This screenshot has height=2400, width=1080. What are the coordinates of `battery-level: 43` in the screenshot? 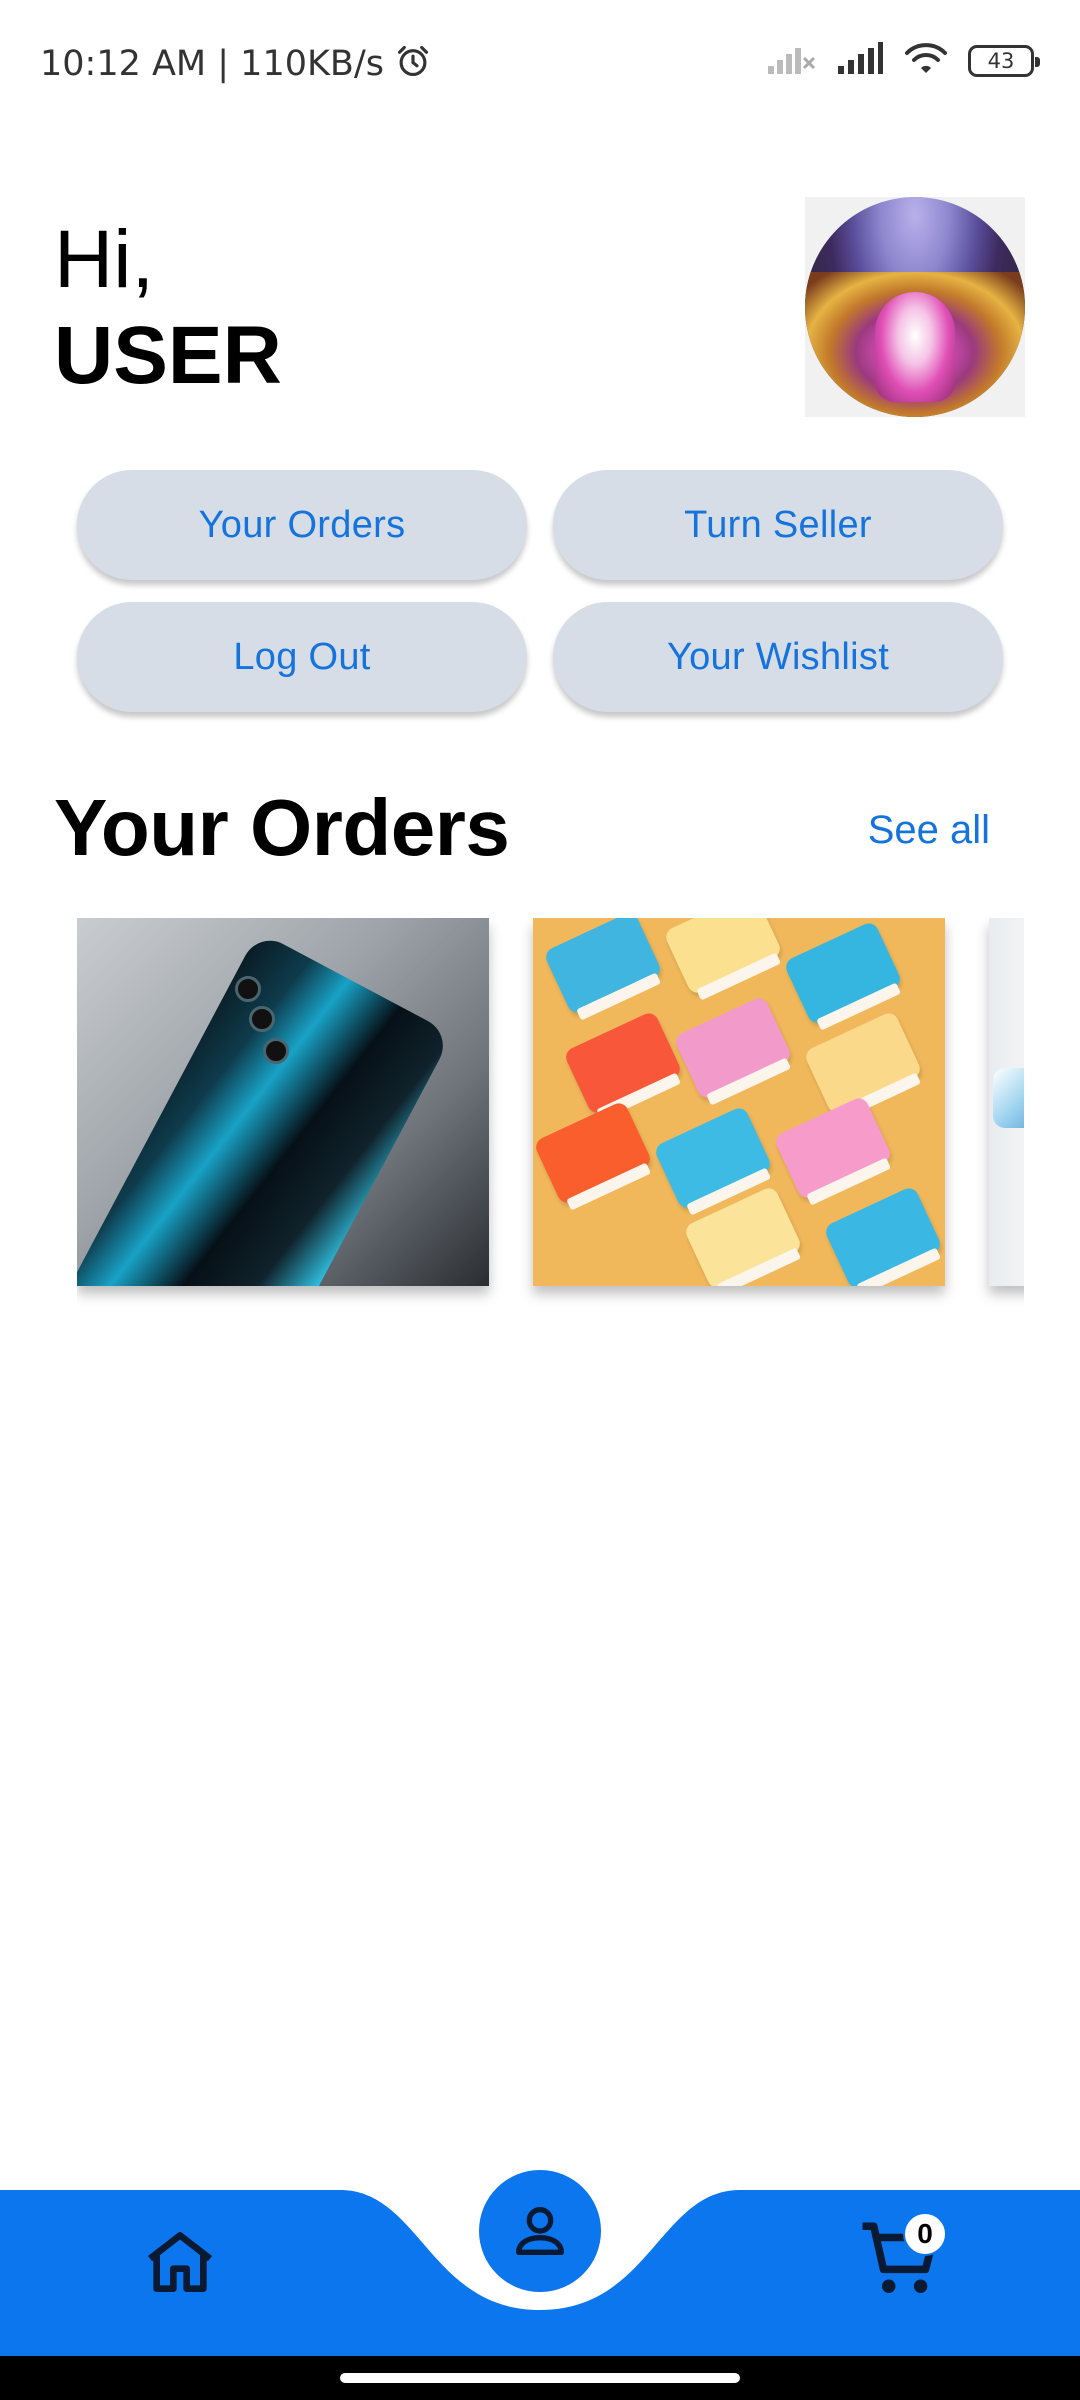 It's located at (1001, 60).